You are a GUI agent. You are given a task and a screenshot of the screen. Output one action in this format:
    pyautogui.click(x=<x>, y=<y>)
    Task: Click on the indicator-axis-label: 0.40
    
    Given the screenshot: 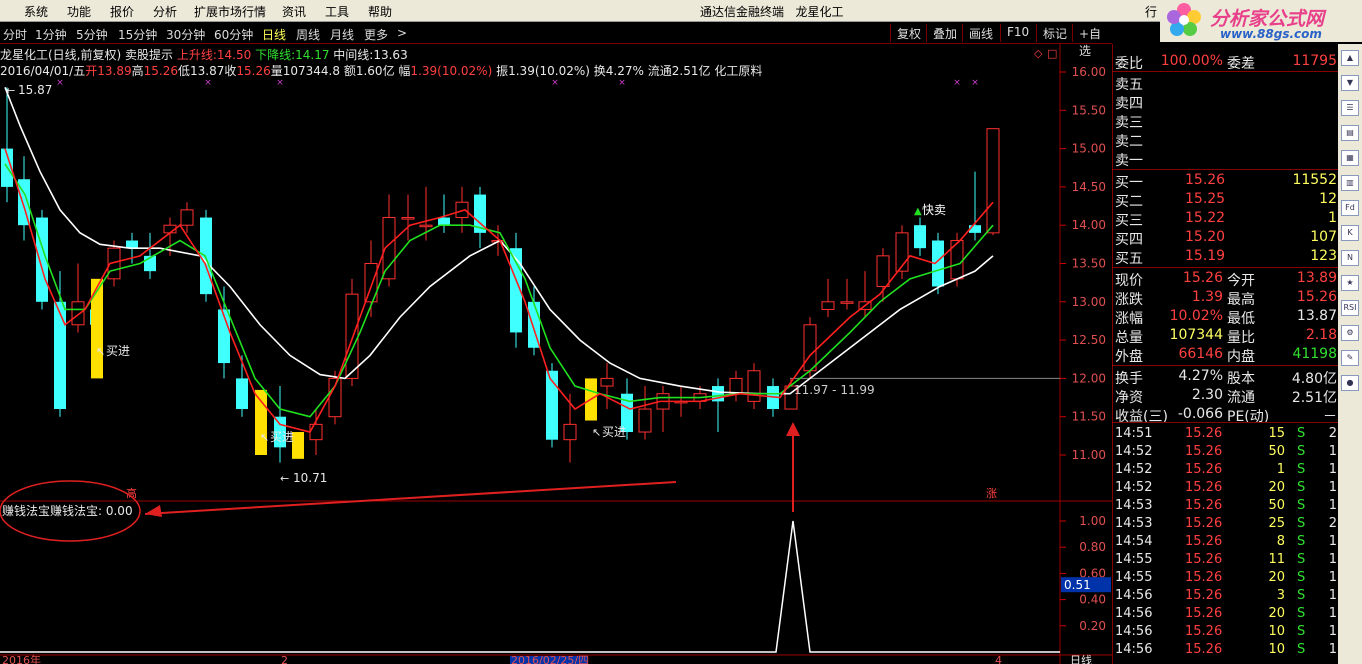 What is the action you would take?
    pyautogui.click(x=1092, y=600)
    